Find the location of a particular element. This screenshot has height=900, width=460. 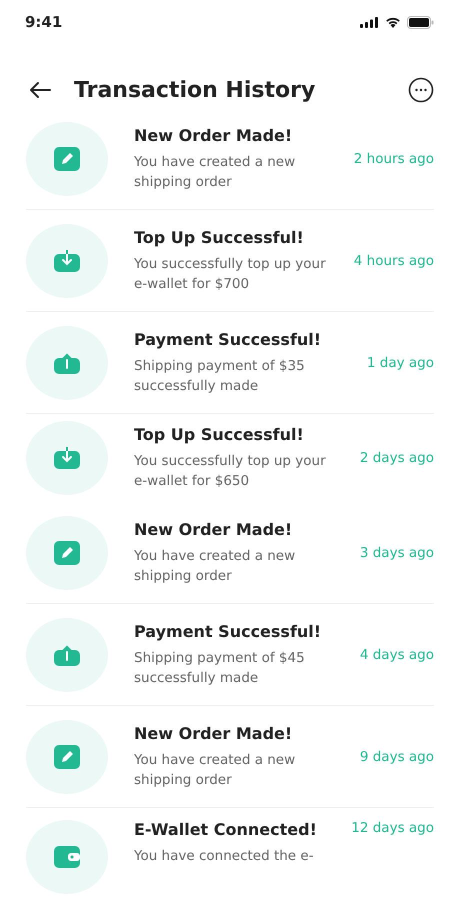

transaction-description: Shipping payment of $35 successfully made is located at coordinates (220, 376).